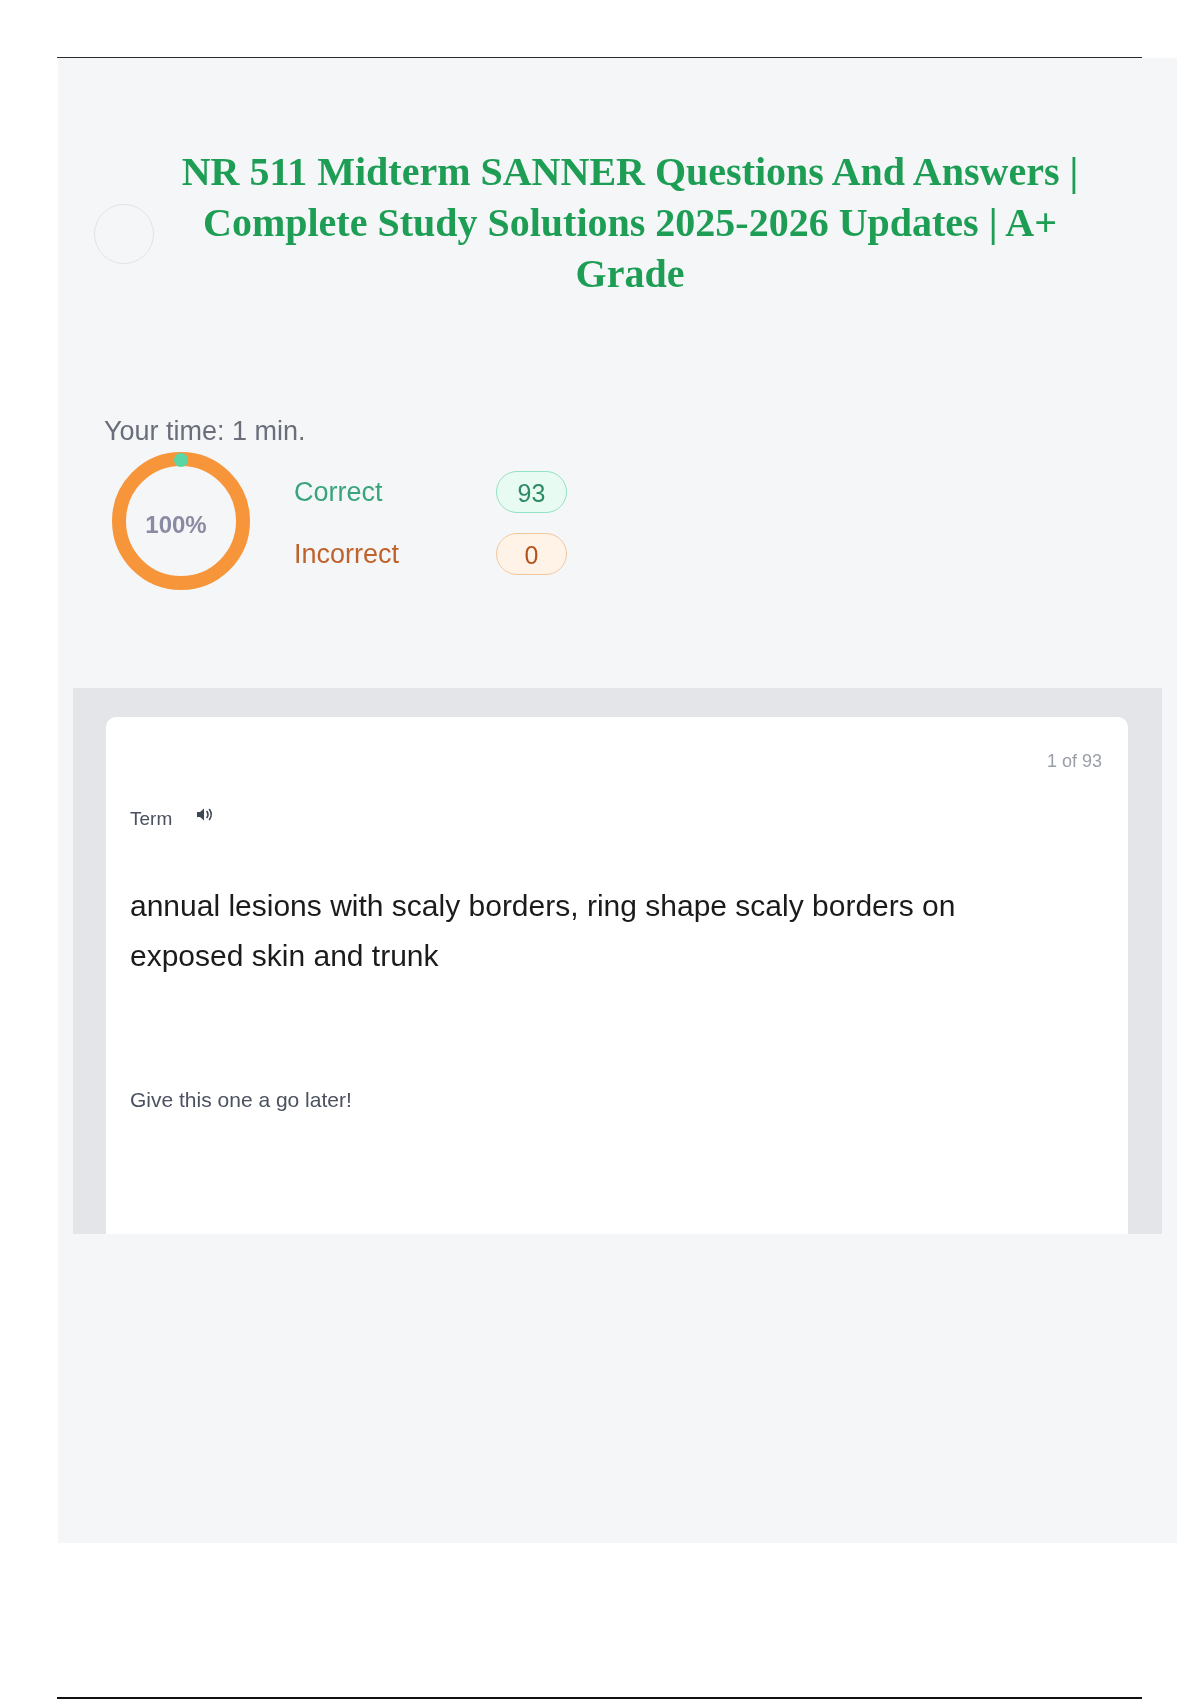  I want to click on count-badge: 93, so click(531, 492).